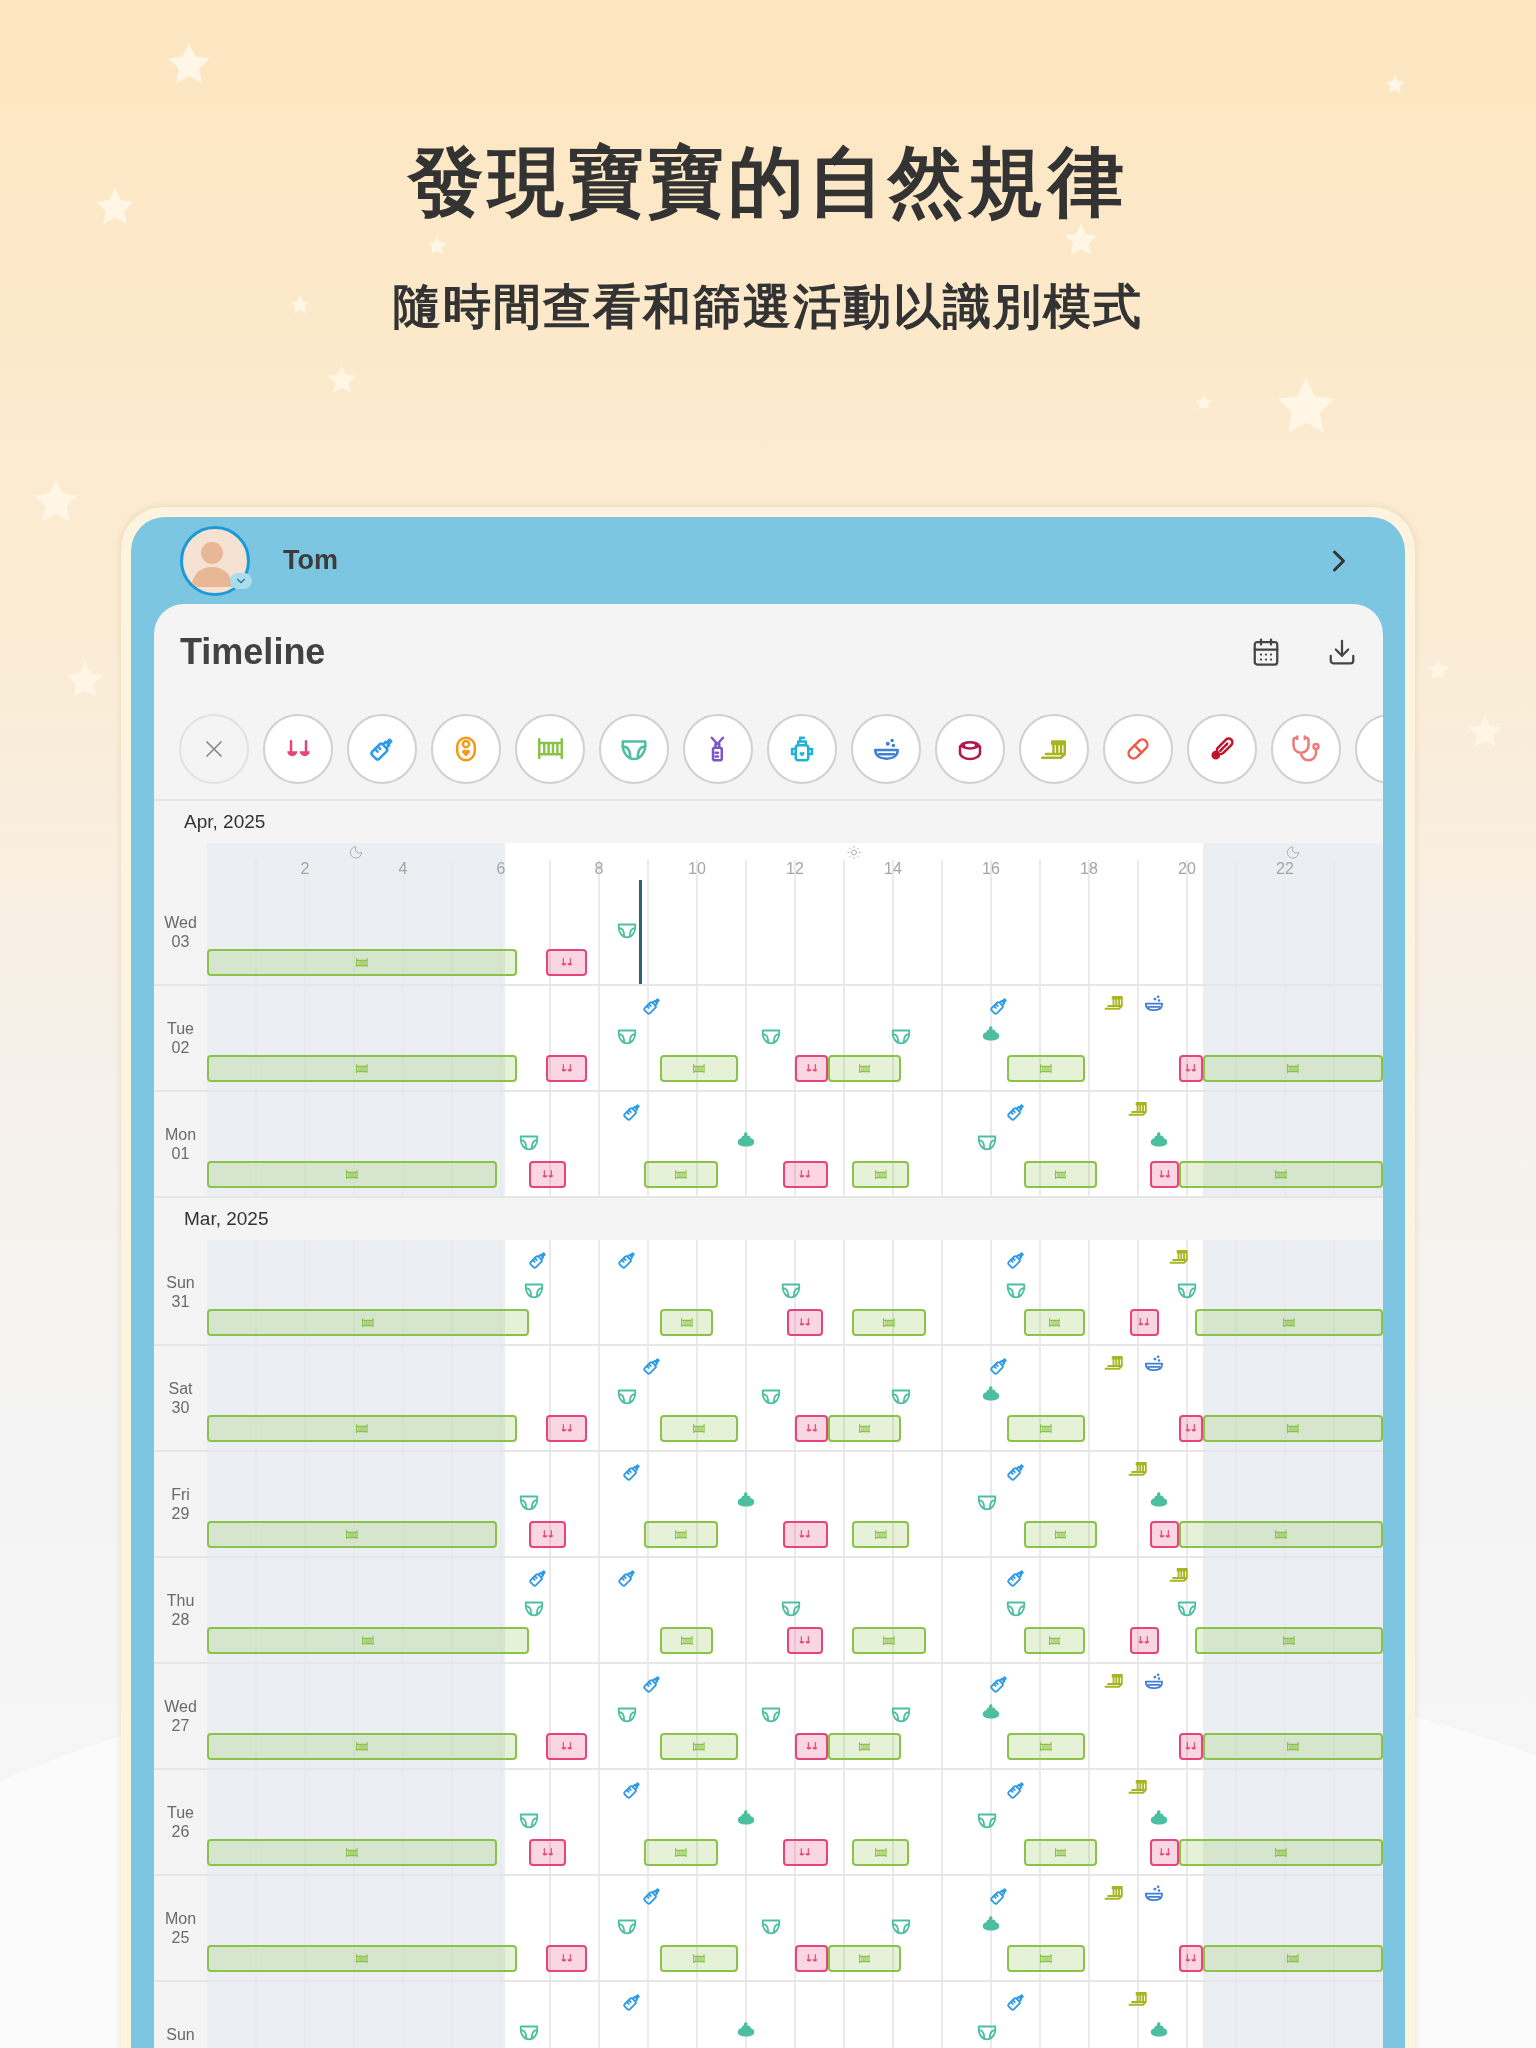  I want to click on dropdown-button, so click(241, 581).